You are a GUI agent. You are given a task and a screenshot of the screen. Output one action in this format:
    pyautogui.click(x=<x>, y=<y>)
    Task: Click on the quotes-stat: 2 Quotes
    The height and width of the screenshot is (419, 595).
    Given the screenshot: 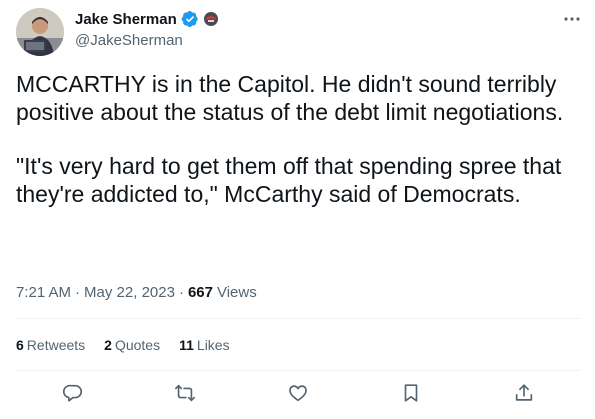 What is the action you would take?
    pyautogui.click(x=132, y=345)
    